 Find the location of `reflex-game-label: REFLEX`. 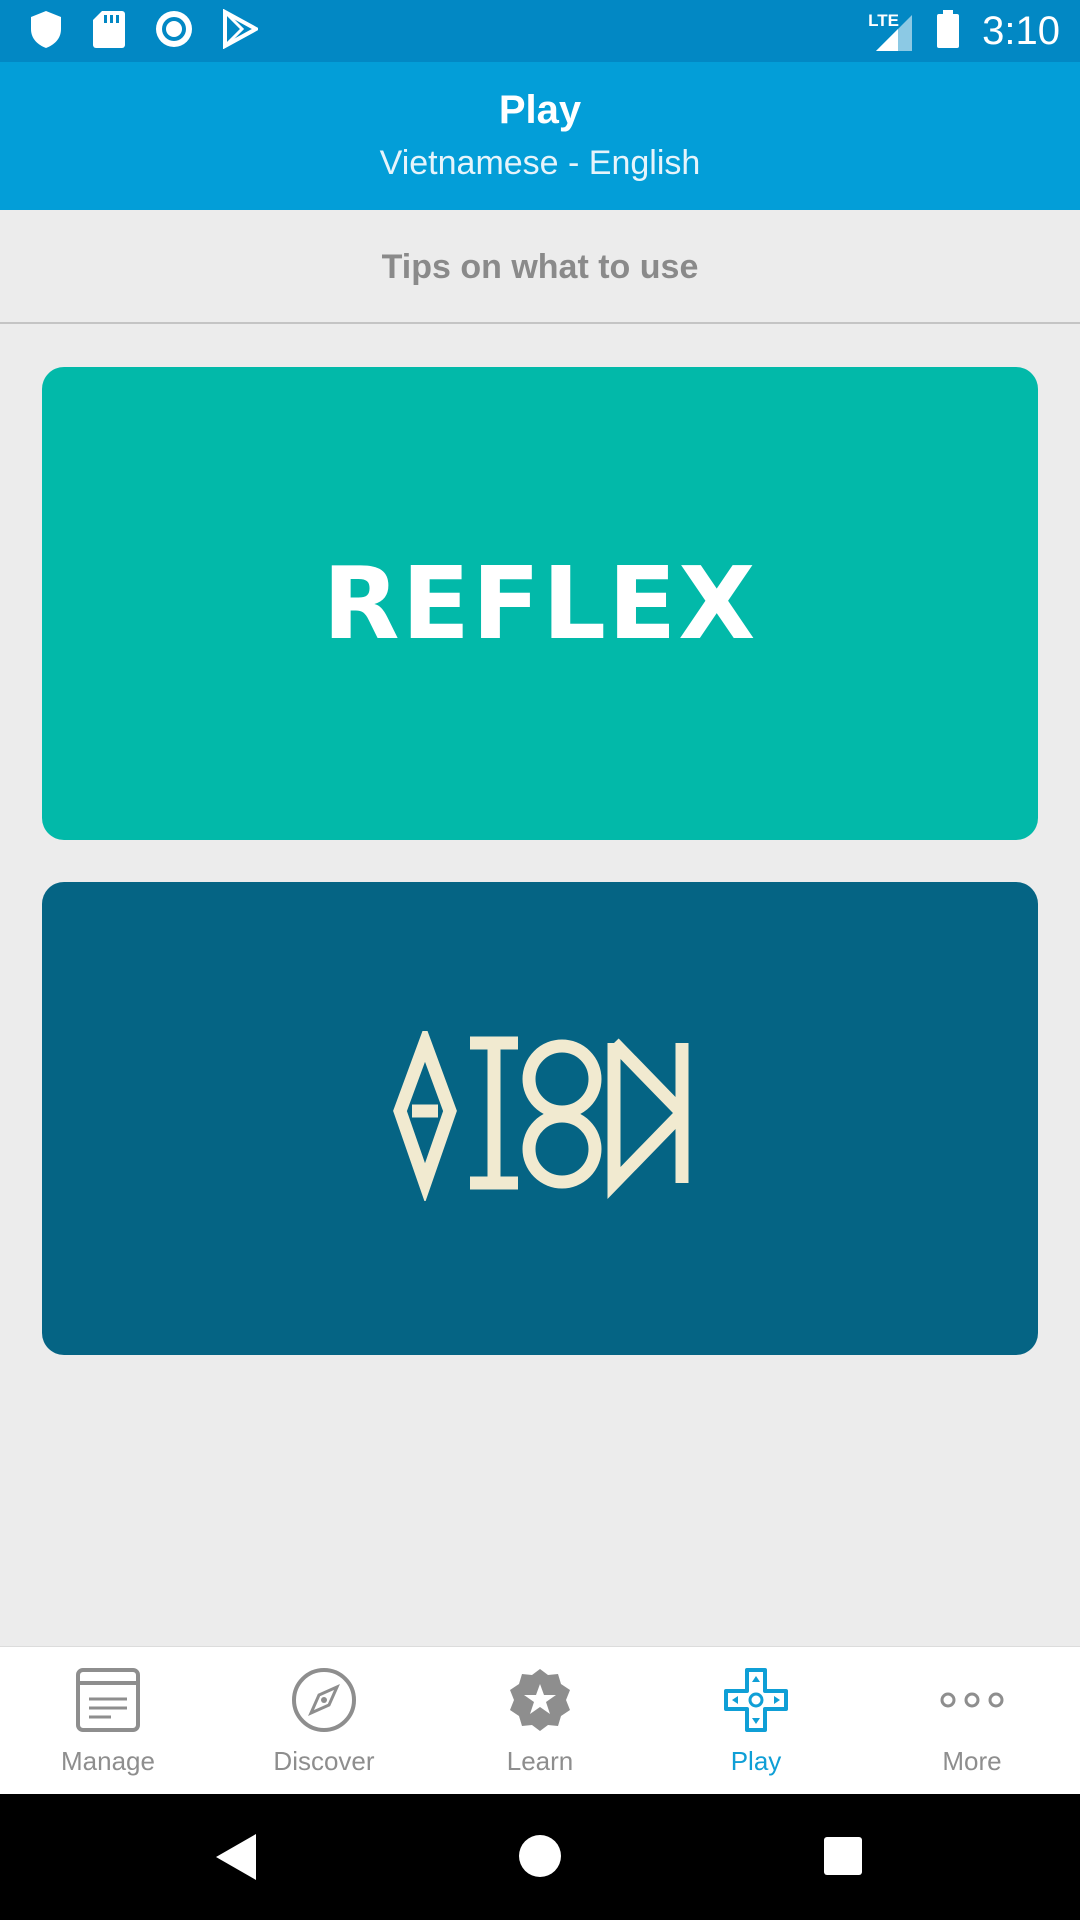

reflex-game-label: REFLEX is located at coordinates (540, 603).